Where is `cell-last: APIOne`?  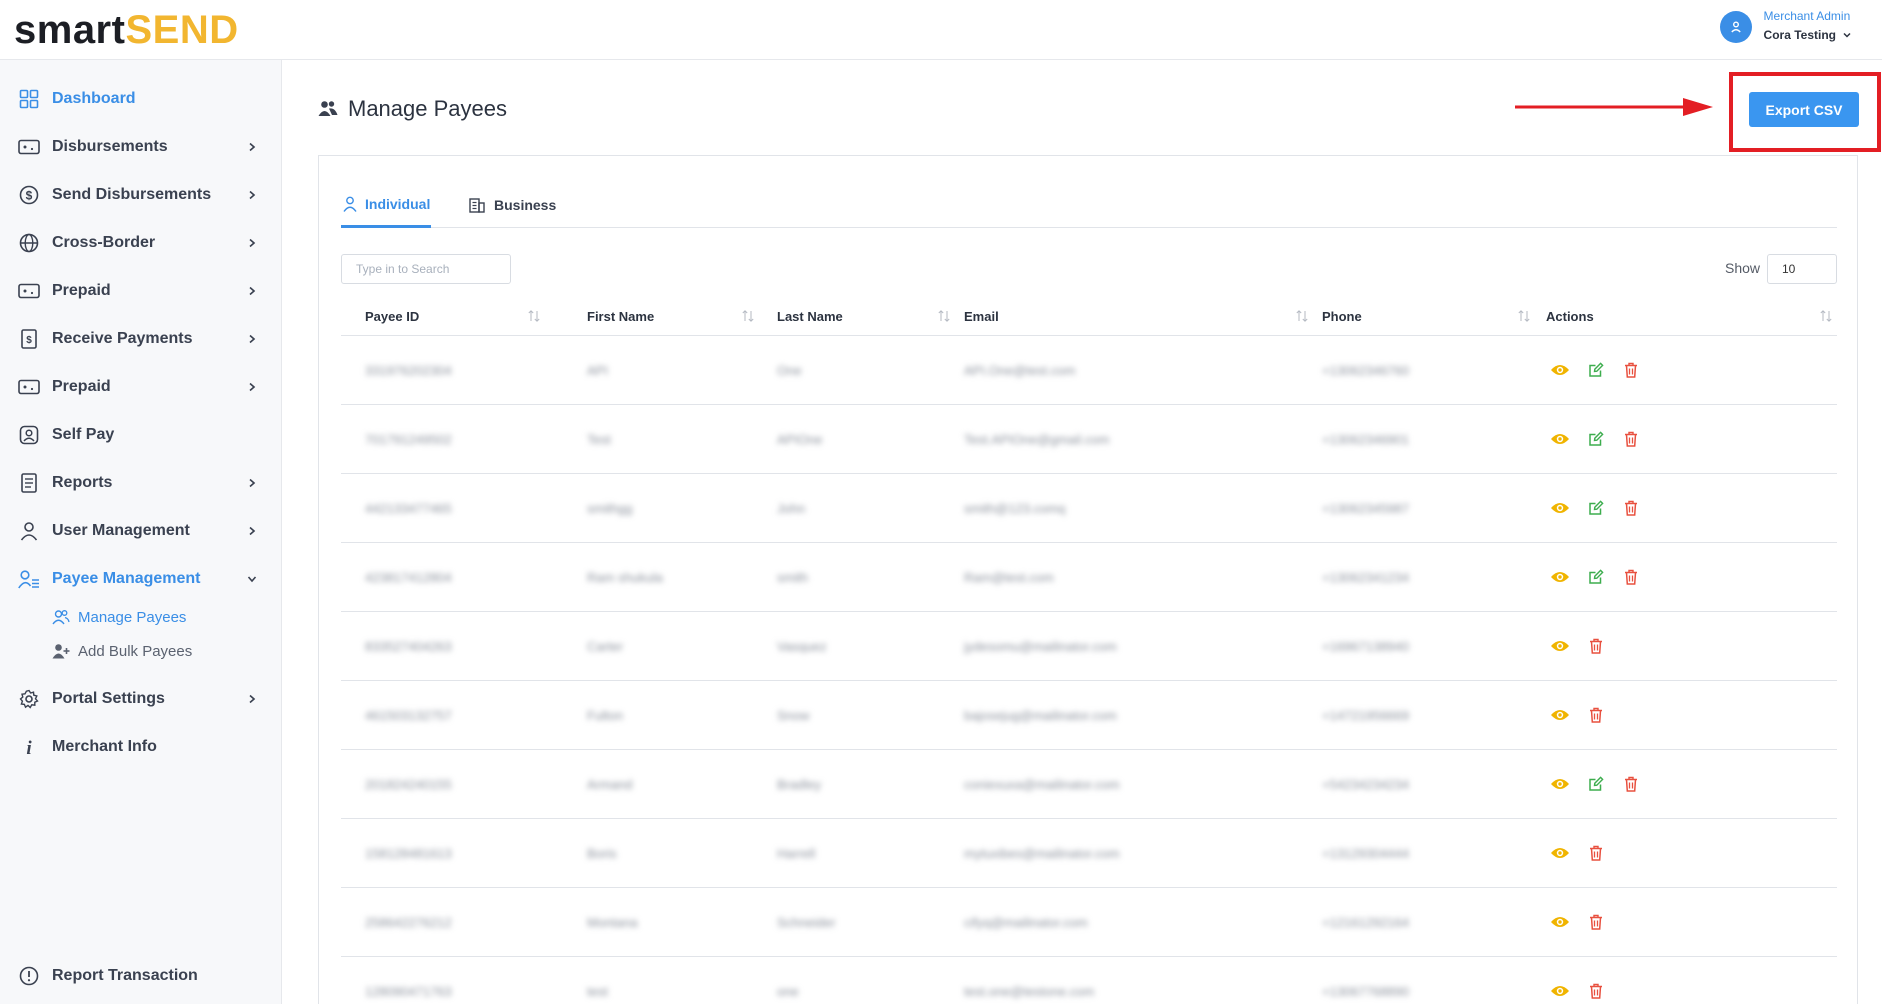 cell-last: APIOne is located at coordinates (800, 439).